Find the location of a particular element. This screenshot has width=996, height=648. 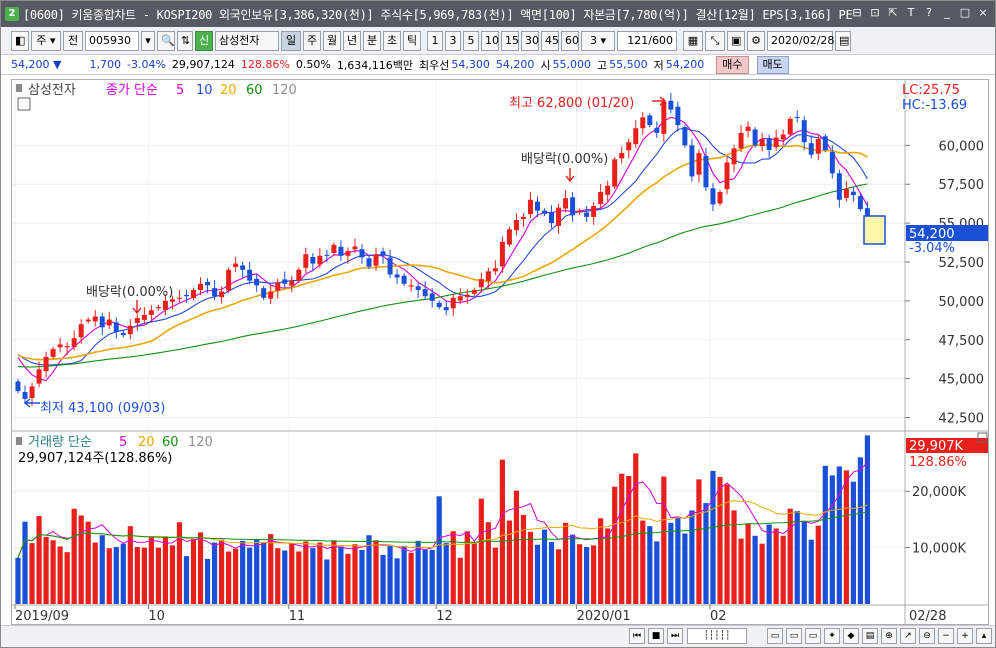

scroll-slider: ┆┆┆┆┆ is located at coordinates (717, 636).